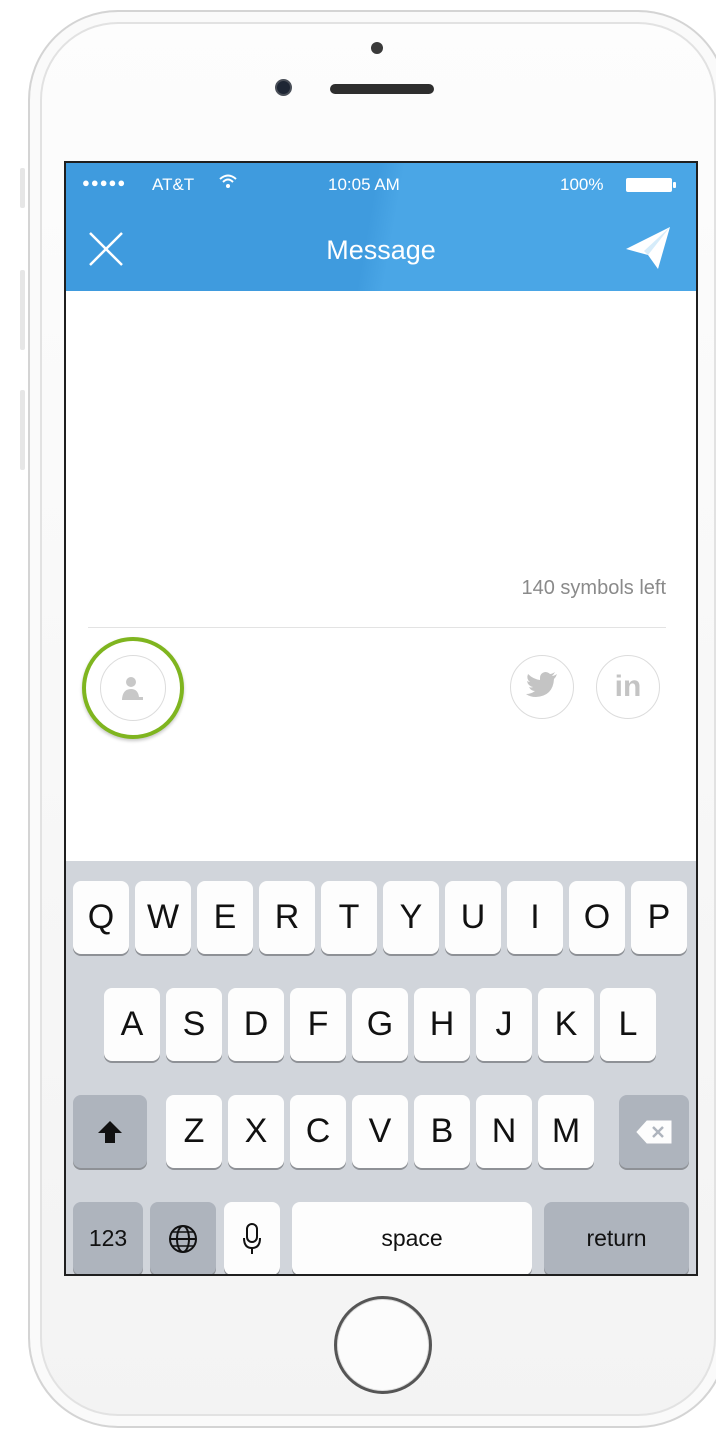  I want to click on home-button, so click(383, 1345).